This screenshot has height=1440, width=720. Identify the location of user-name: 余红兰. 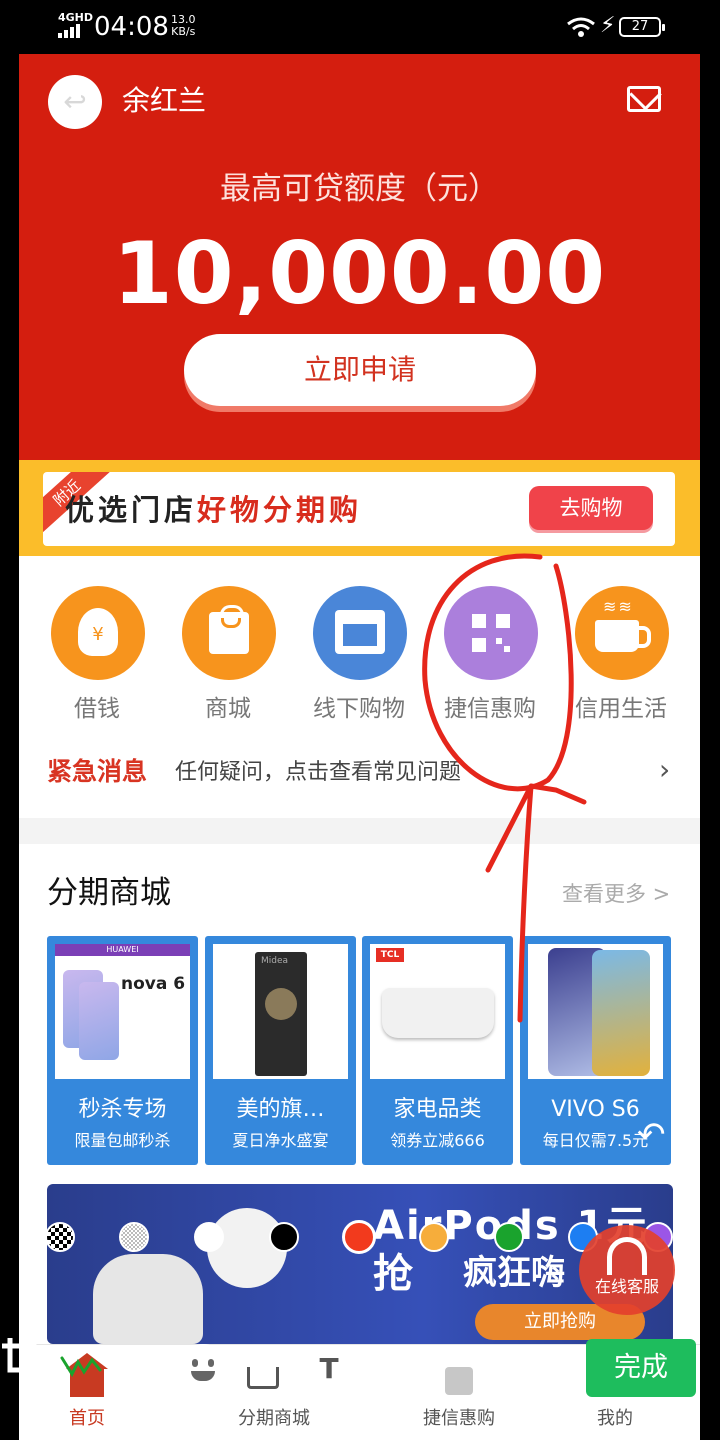
(164, 100).